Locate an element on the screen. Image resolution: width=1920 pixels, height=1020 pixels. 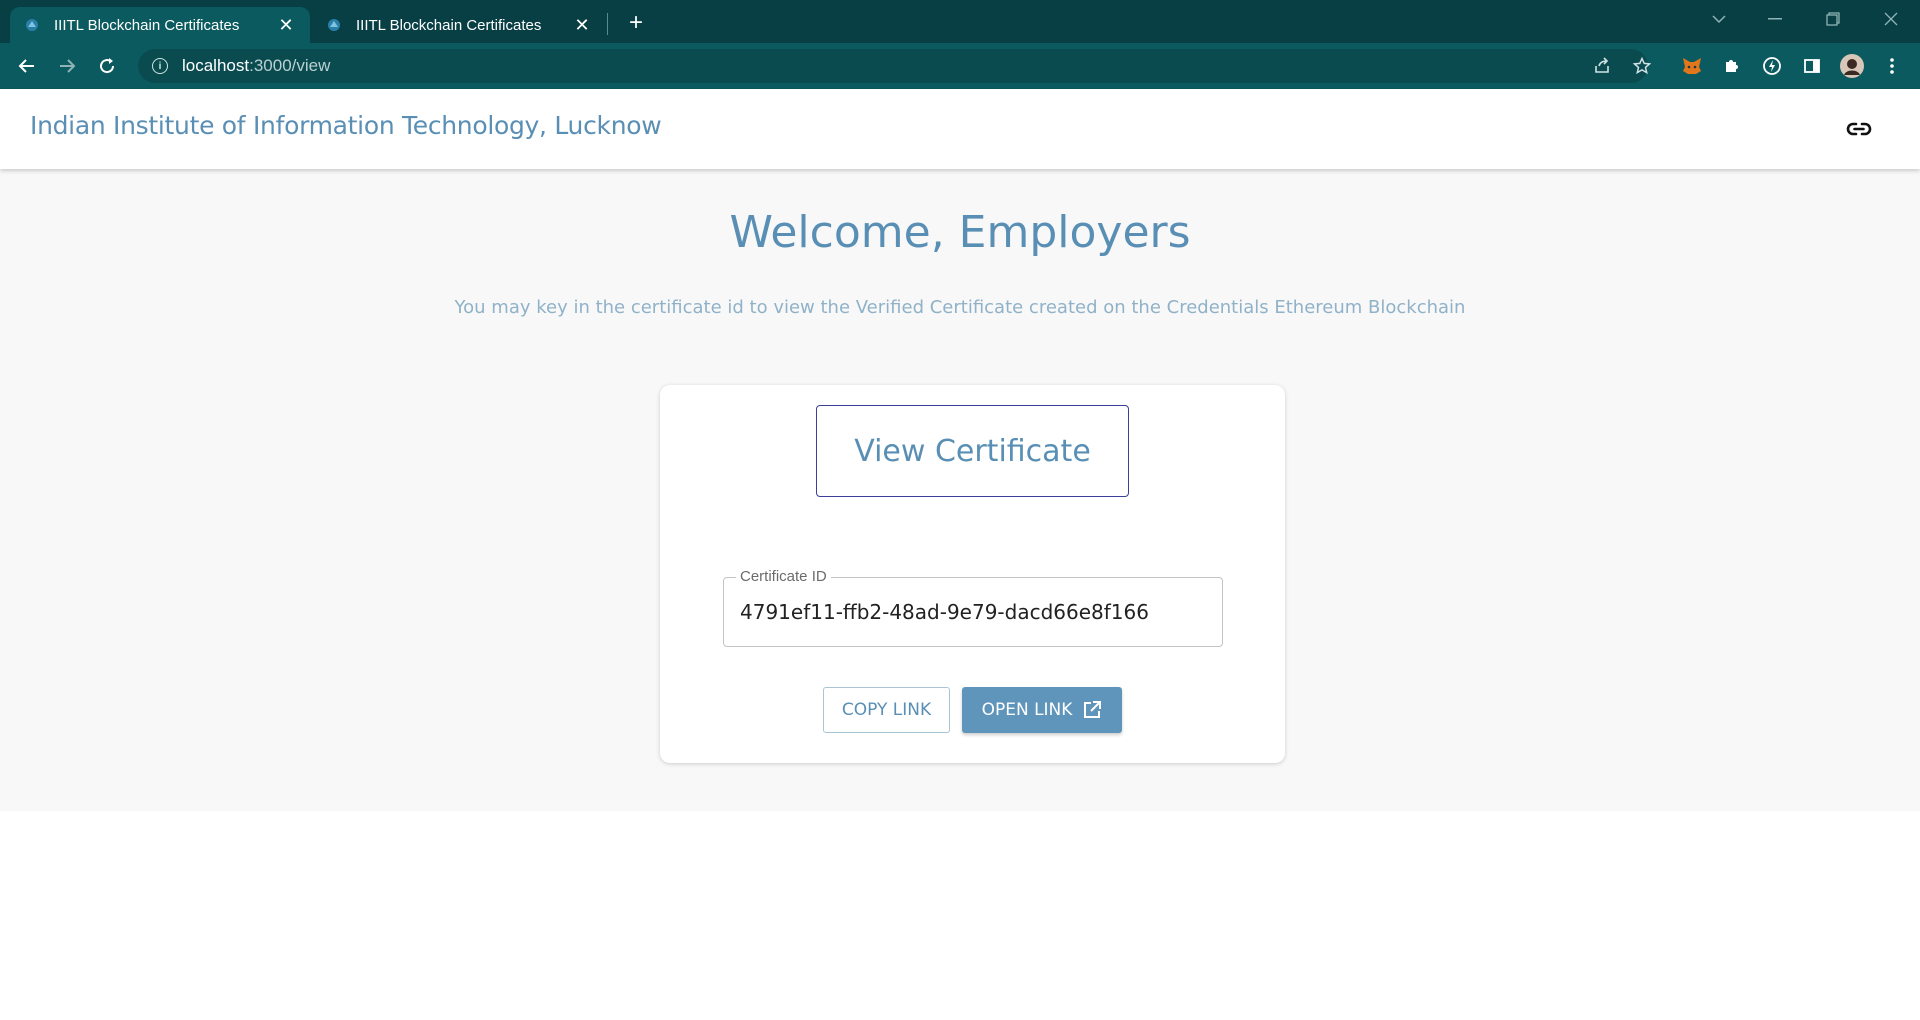
extensions-puzzle-icon is located at coordinates (1732, 66).